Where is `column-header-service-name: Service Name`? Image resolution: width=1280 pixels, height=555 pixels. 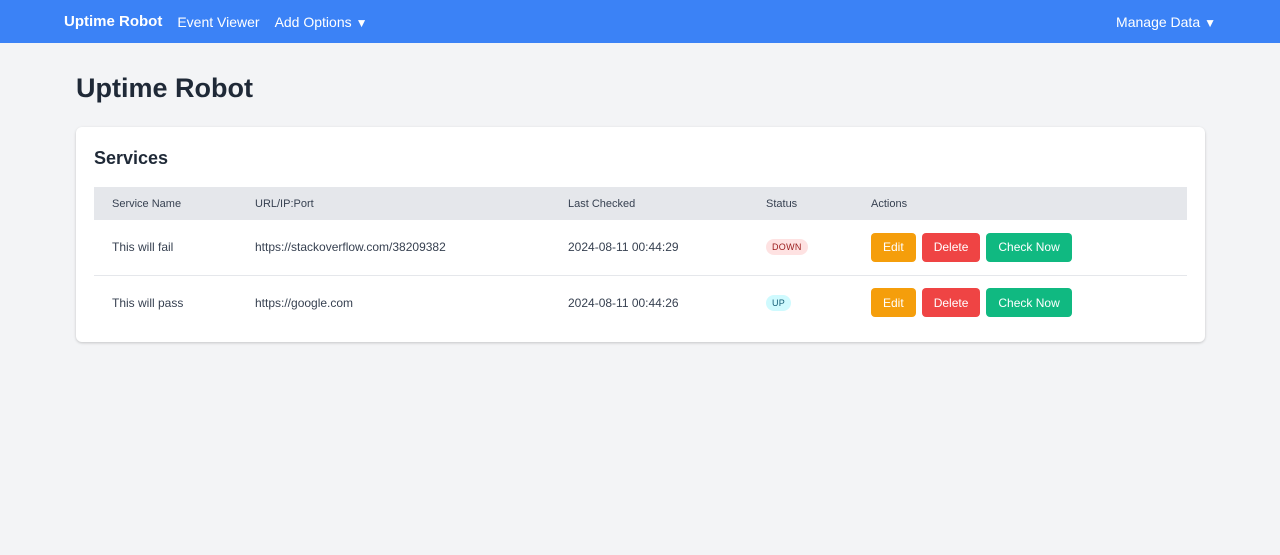
column-header-service-name: Service Name is located at coordinates (147, 203).